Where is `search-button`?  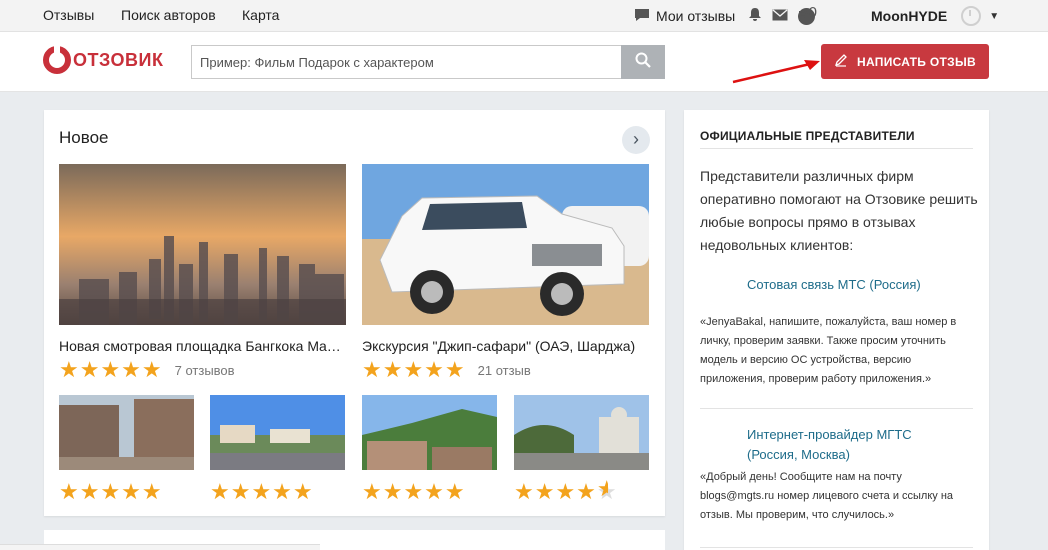 search-button is located at coordinates (643, 62).